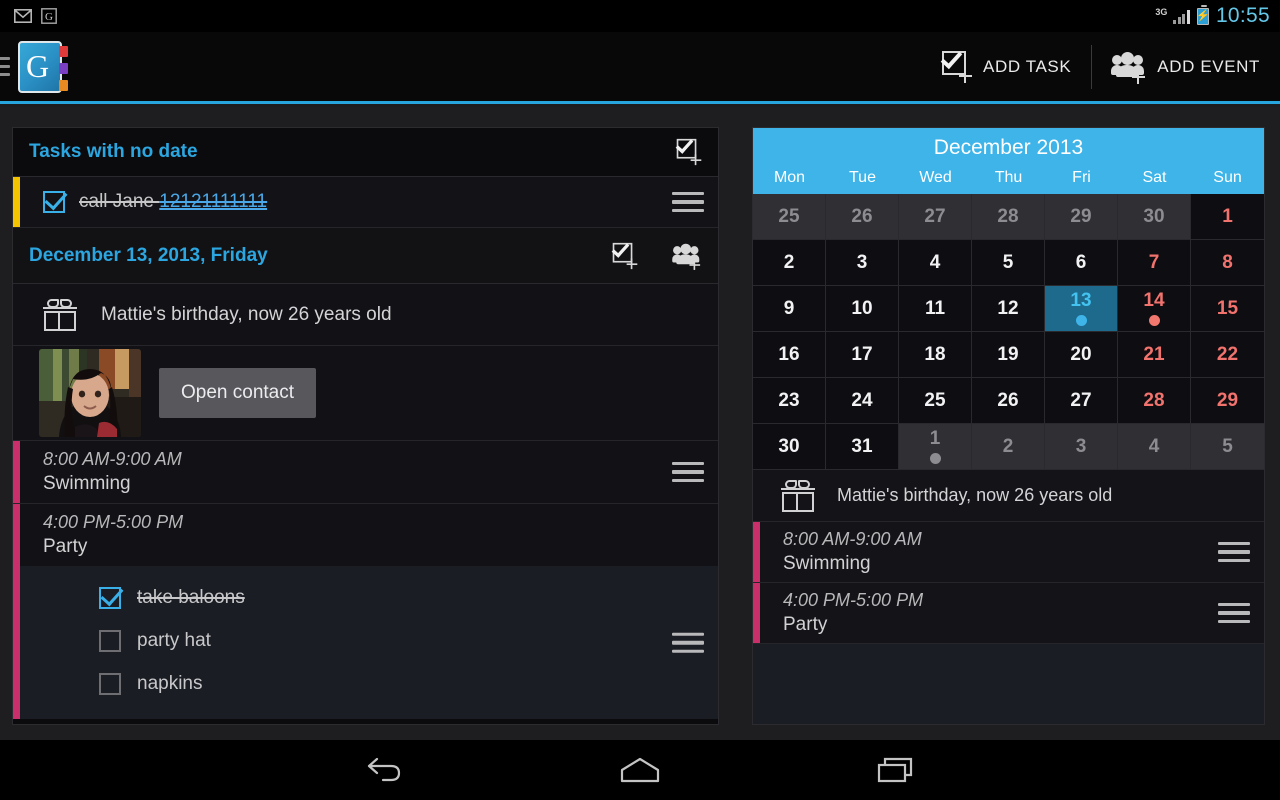 The width and height of the screenshot is (1280, 800). What do you see at coordinates (365, 315) in the screenshot?
I see `birthday-row: Mattie's birthday, now 26 years old` at bounding box center [365, 315].